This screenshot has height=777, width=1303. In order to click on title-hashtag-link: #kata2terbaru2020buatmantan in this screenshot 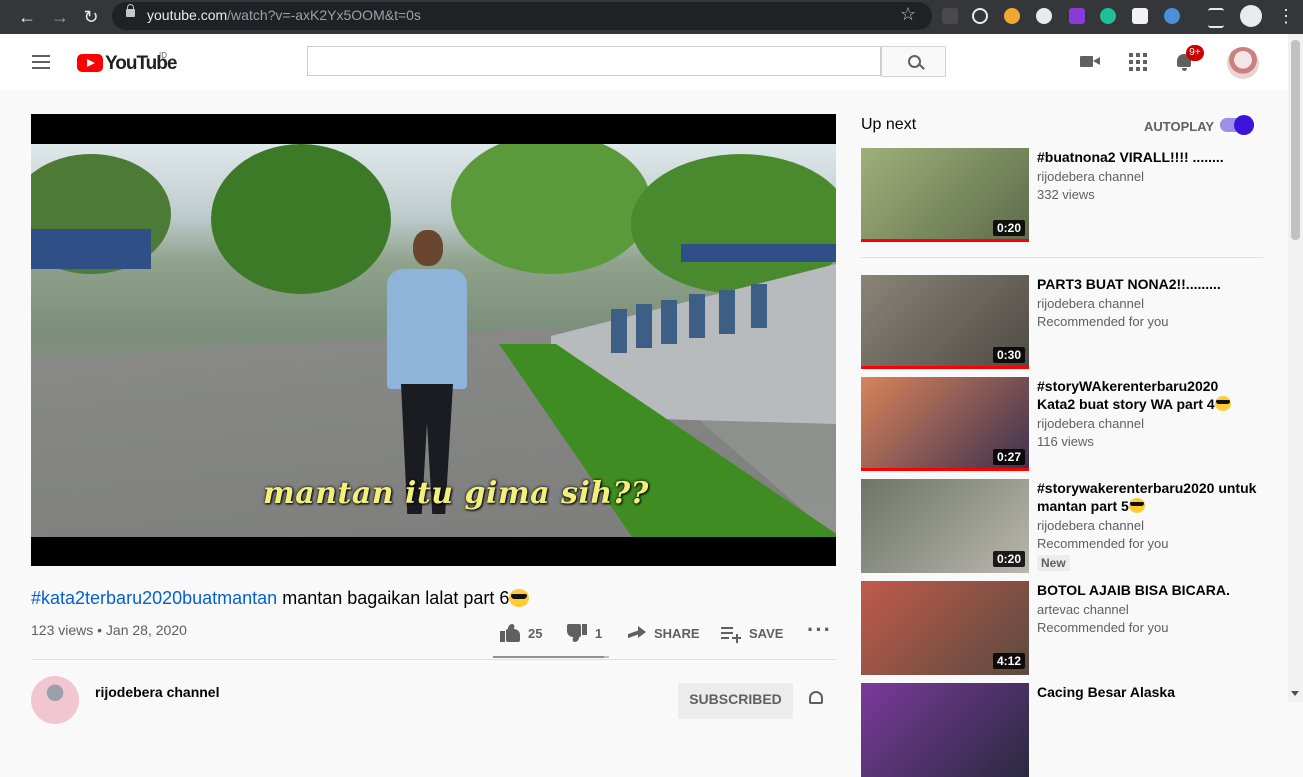, I will do `click(154, 598)`.